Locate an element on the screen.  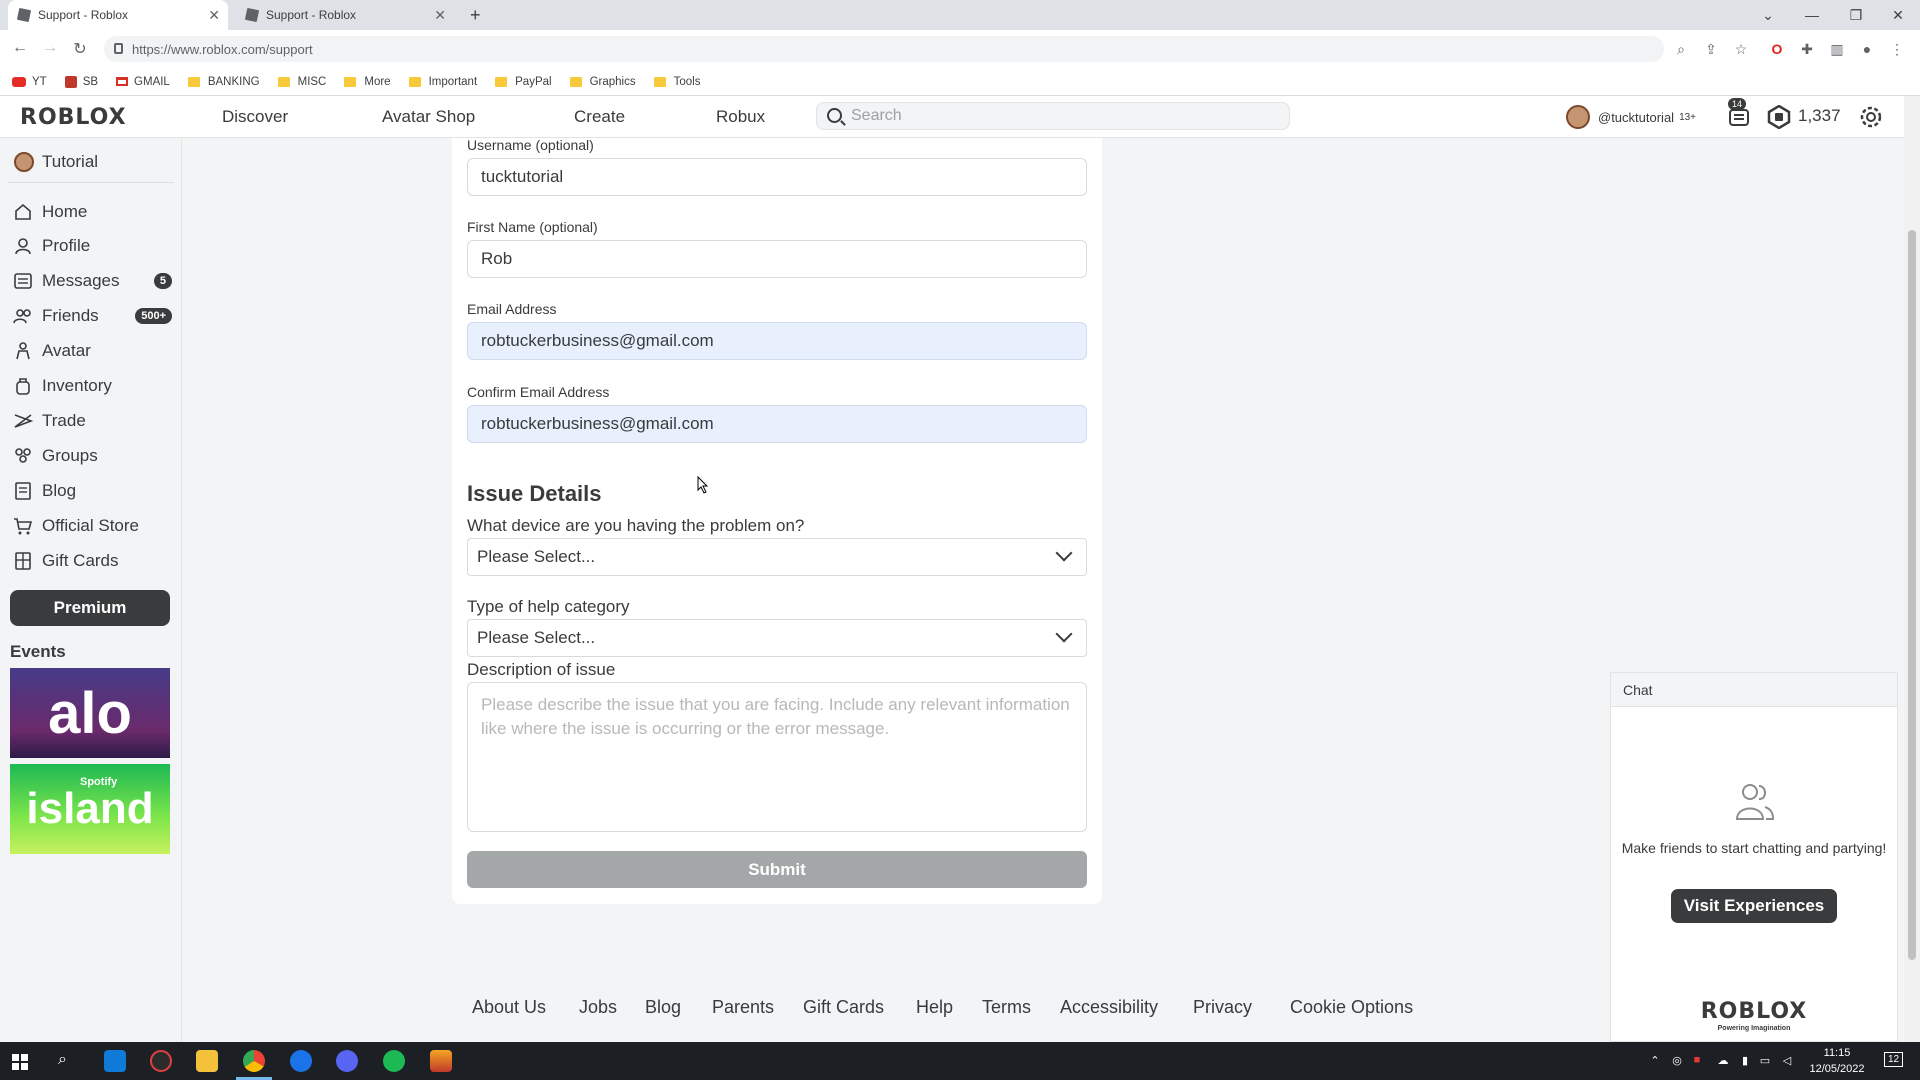
tray-record-icon: ■ is located at coordinates (1697, 1061).